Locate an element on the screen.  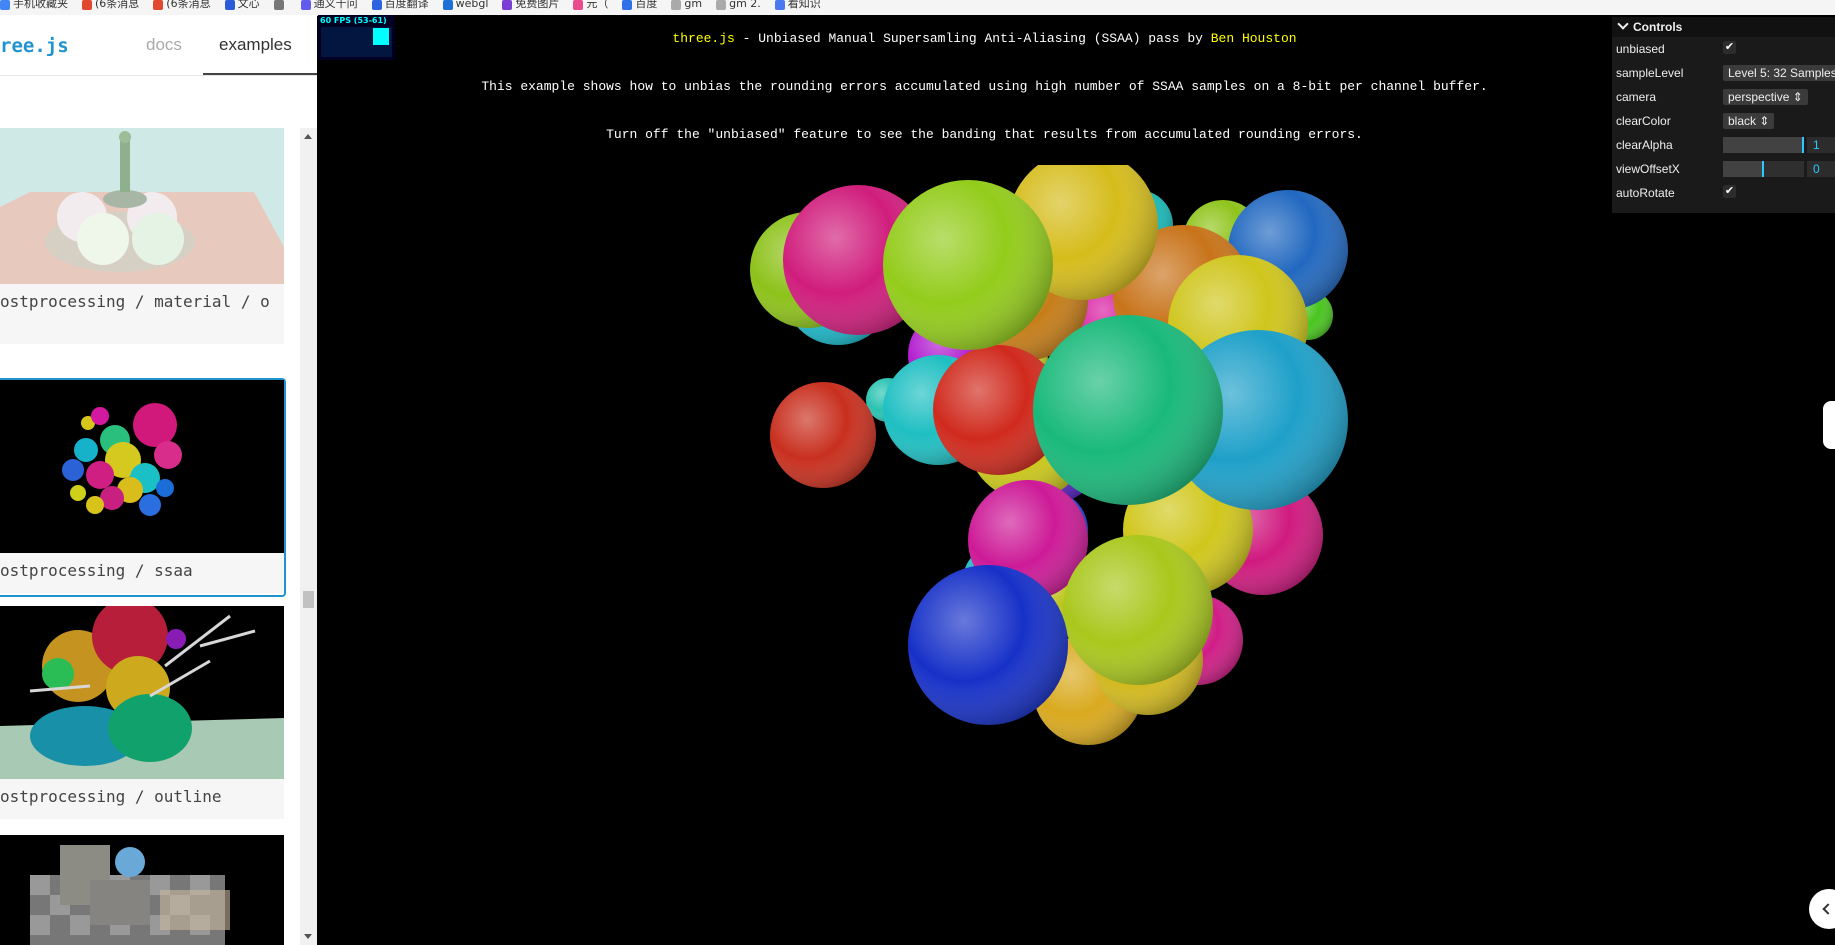
bookmark-label: 百度翻译 is located at coordinates (406, 5).